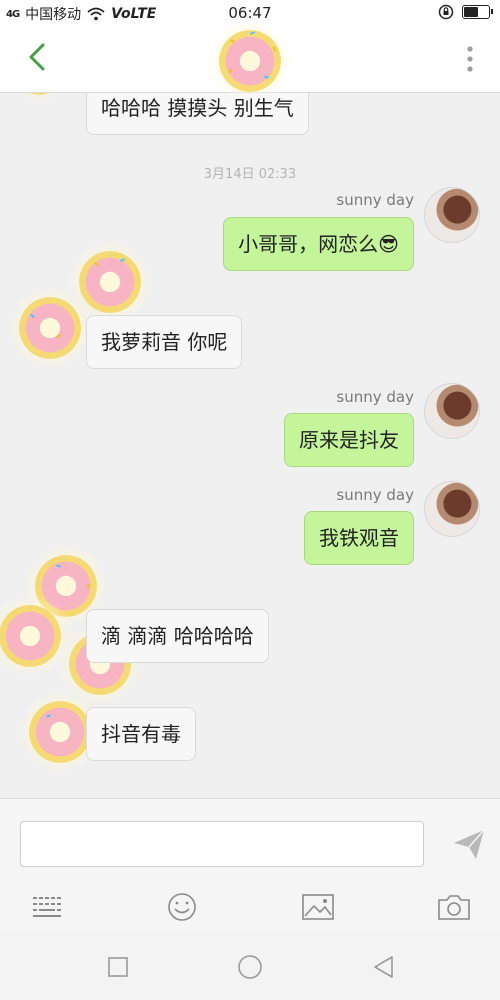 The image size is (500, 1000). I want to click on send-icon, so click(469, 844).